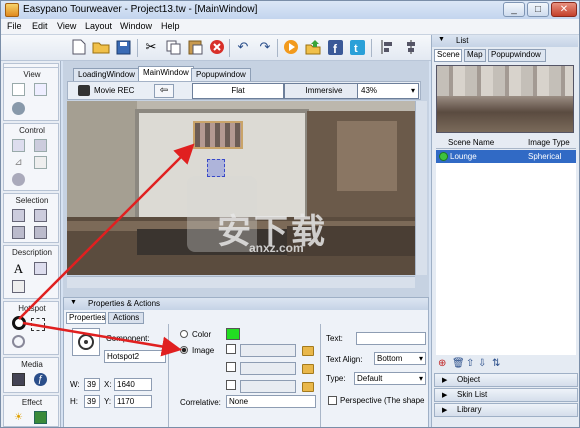  Describe the element at coordinates (114, 90) in the screenshot. I see `movie-rec-button: Movie REC` at that location.